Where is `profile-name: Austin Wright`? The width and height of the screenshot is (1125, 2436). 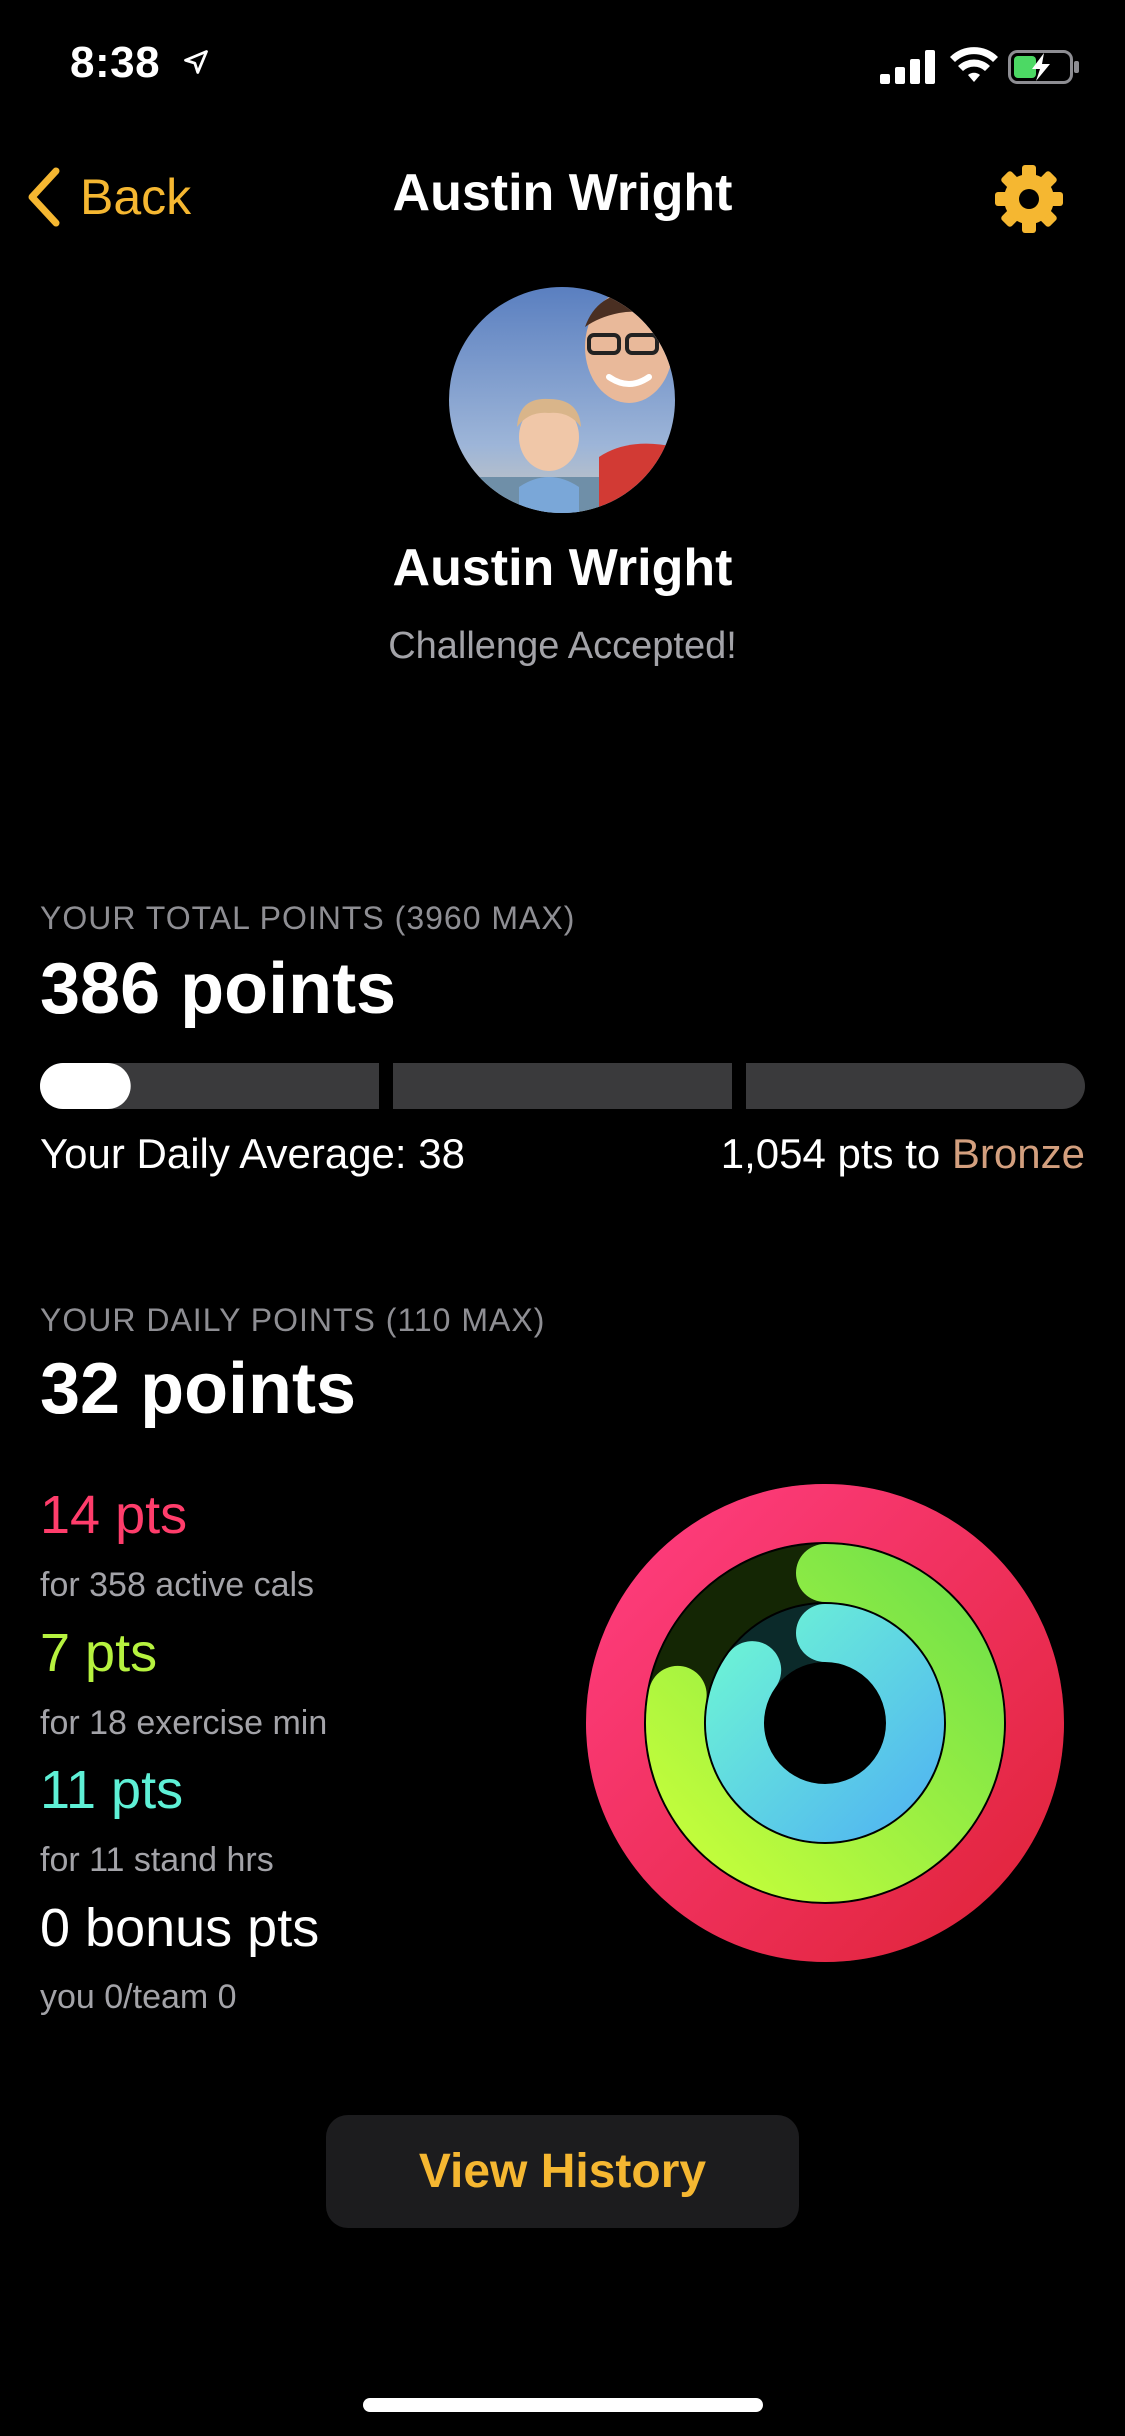
profile-name: Austin Wright is located at coordinates (562, 568).